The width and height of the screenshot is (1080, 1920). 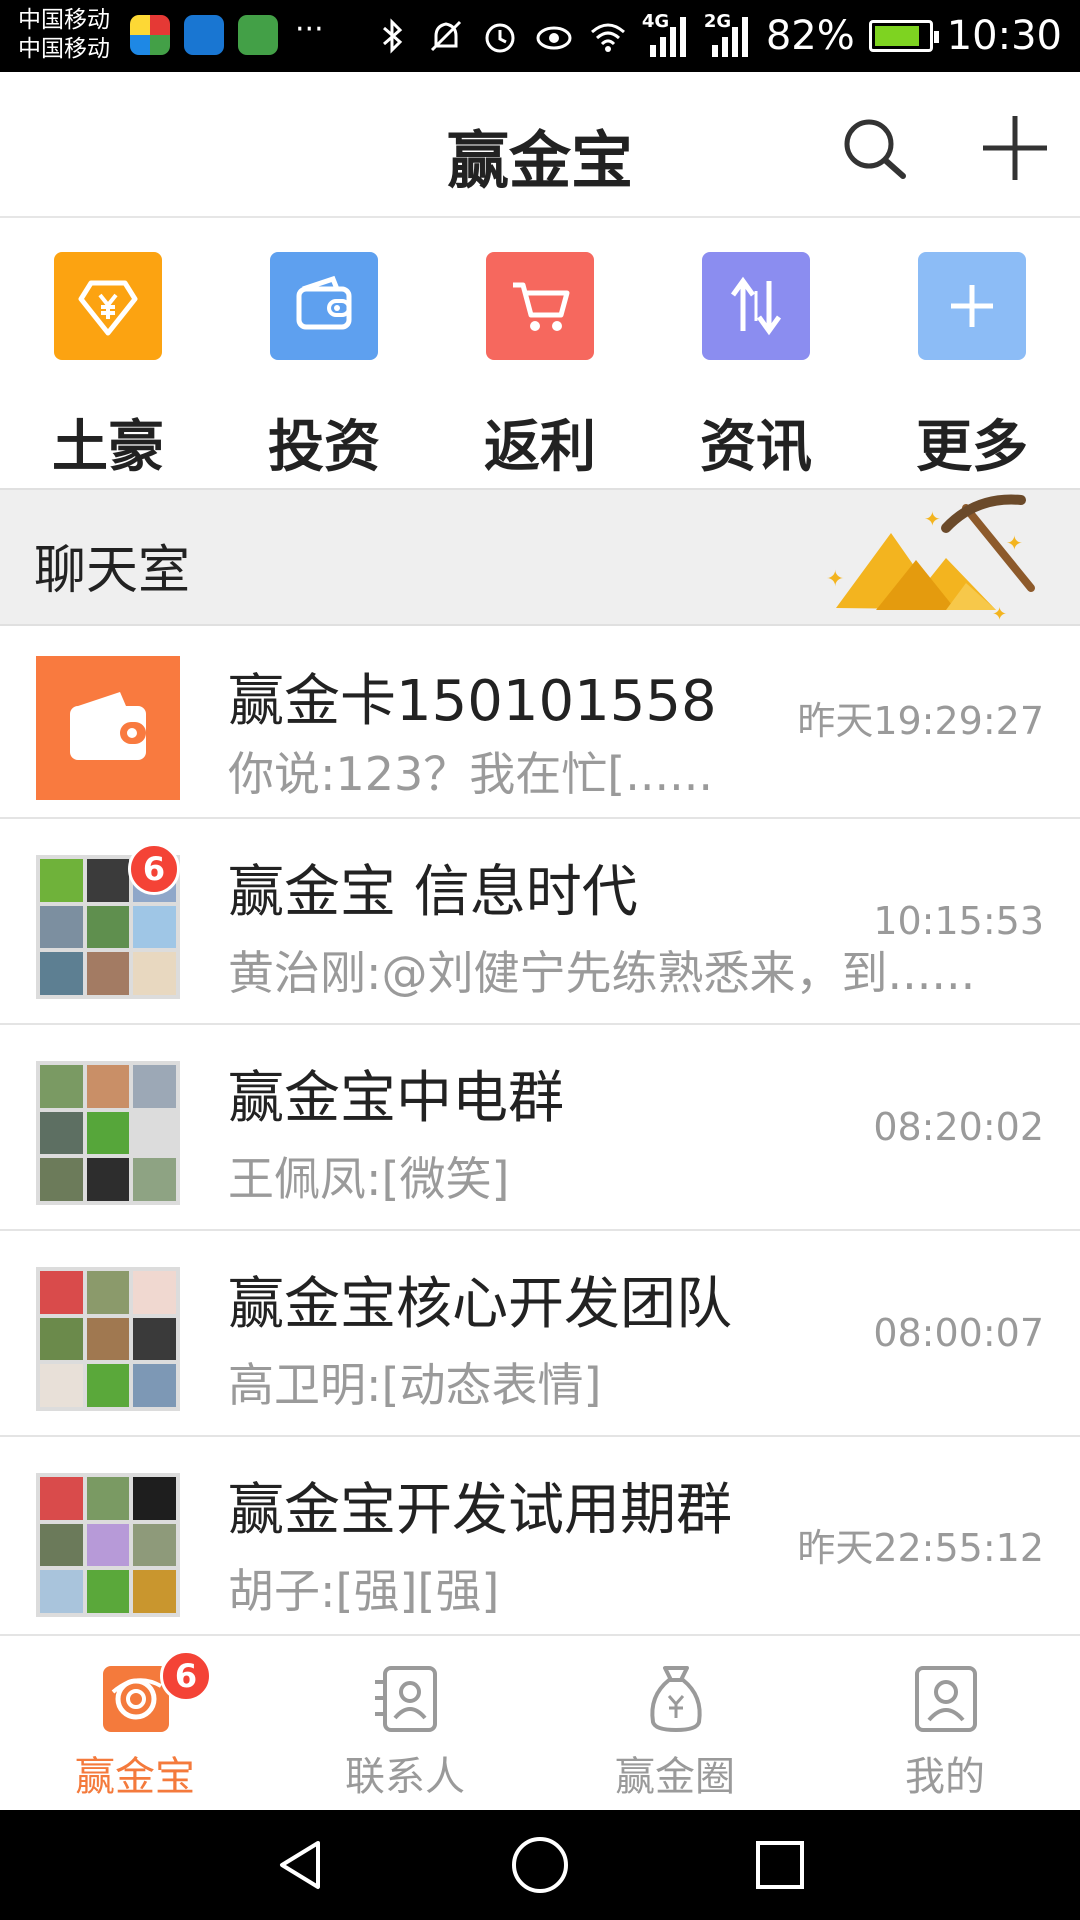 I want to click on chat-row: 赢金宝开发试用期群 胡子:[强][强] 昨天22:55:12, so click(x=540, y=1540).